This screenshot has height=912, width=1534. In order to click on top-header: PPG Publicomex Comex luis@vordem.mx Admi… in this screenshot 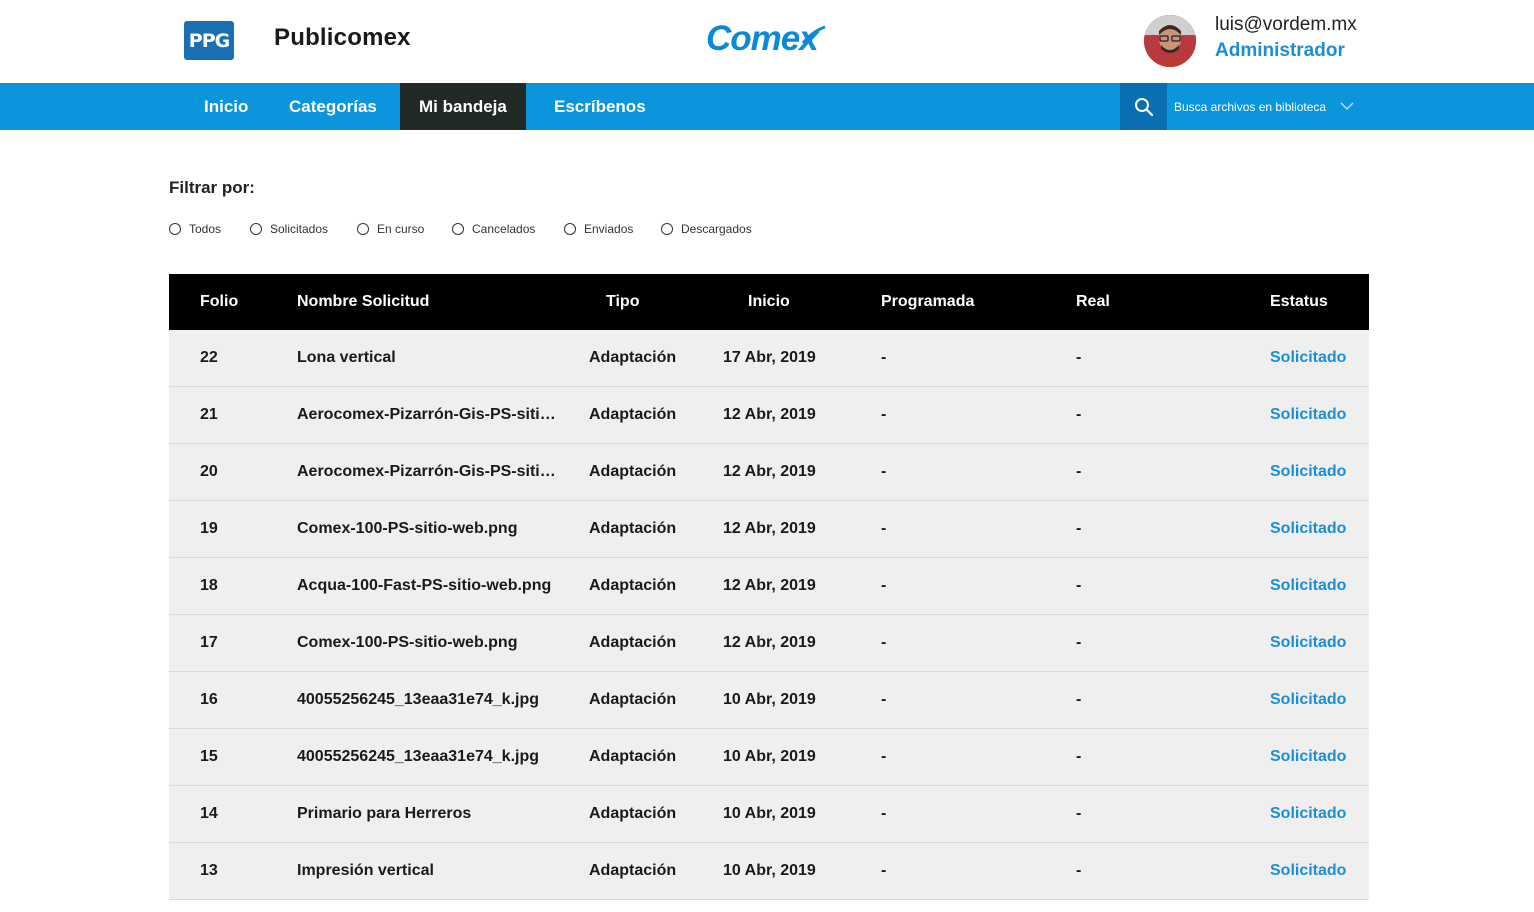, I will do `click(767, 41)`.